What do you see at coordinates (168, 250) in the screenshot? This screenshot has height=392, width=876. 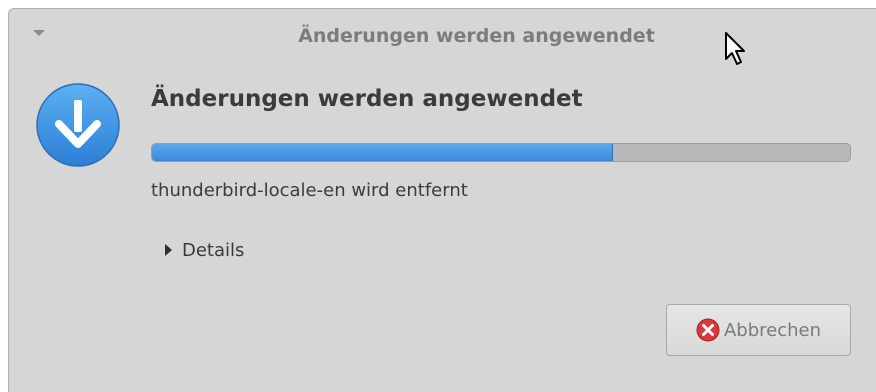 I see `expander-arrow-icon` at bounding box center [168, 250].